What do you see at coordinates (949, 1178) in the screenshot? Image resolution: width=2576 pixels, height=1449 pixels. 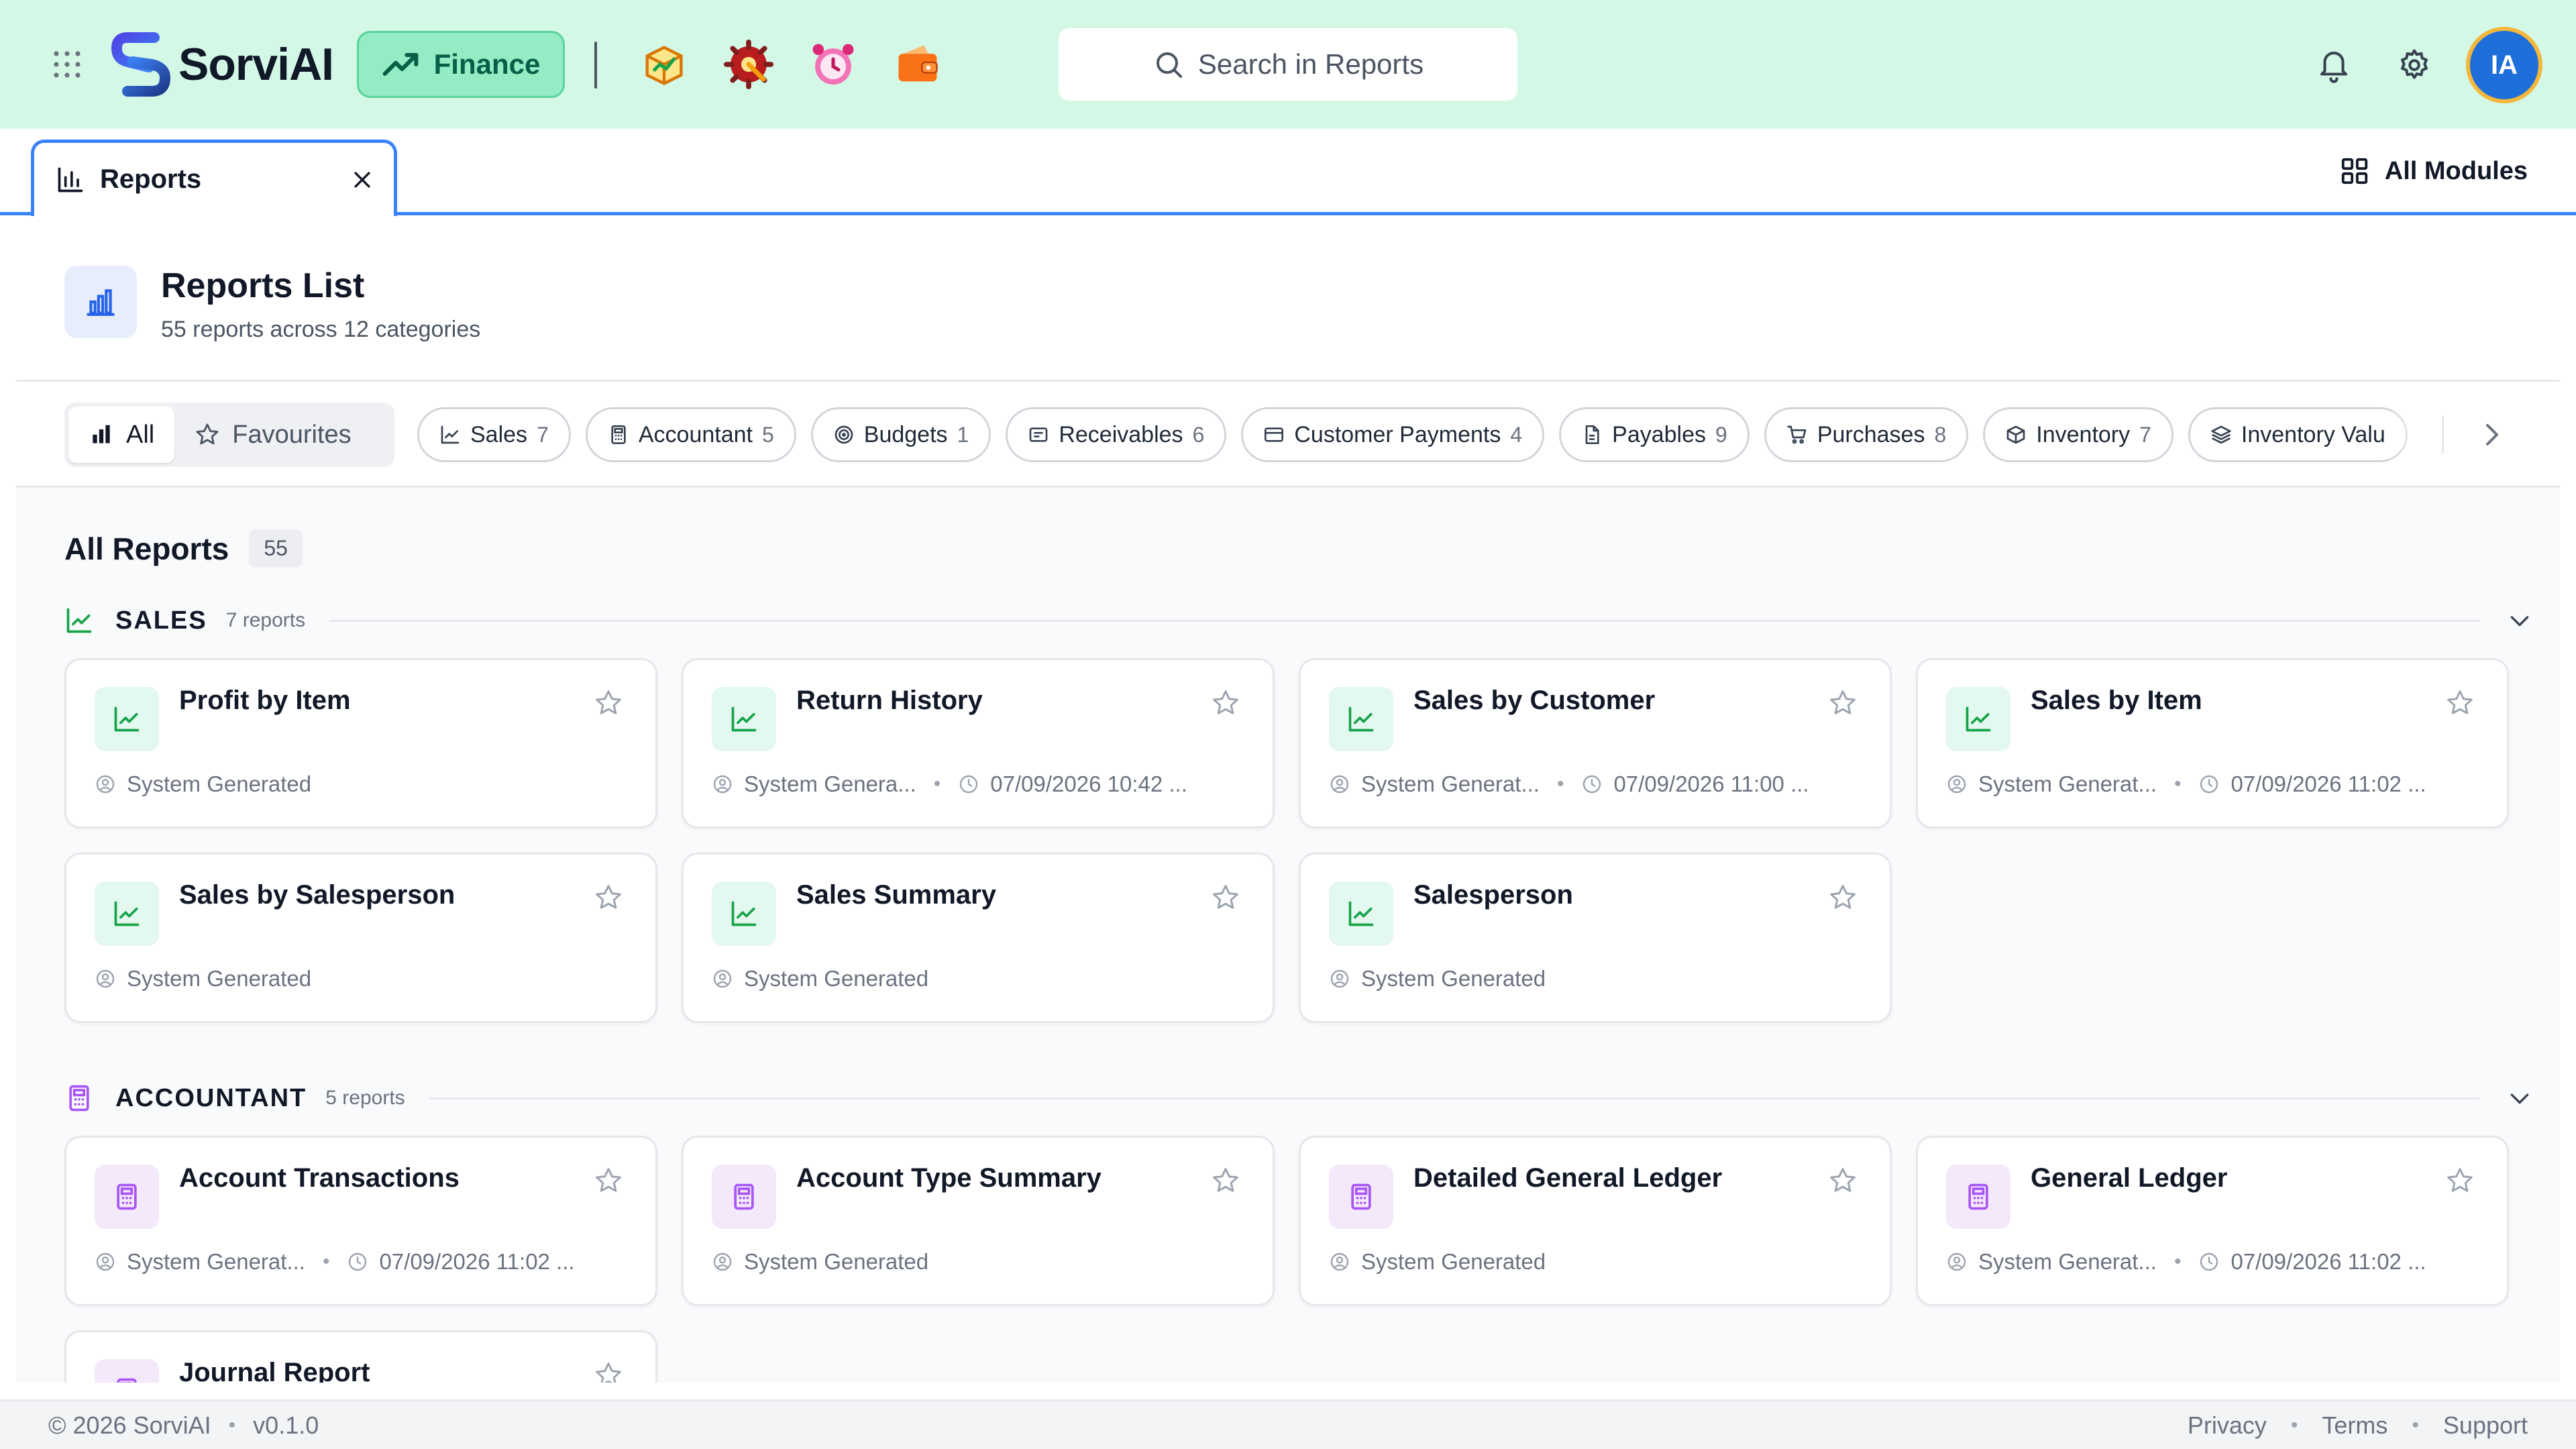 I see `report-title: Account Type Summary` at bounding box center [949, 1178].